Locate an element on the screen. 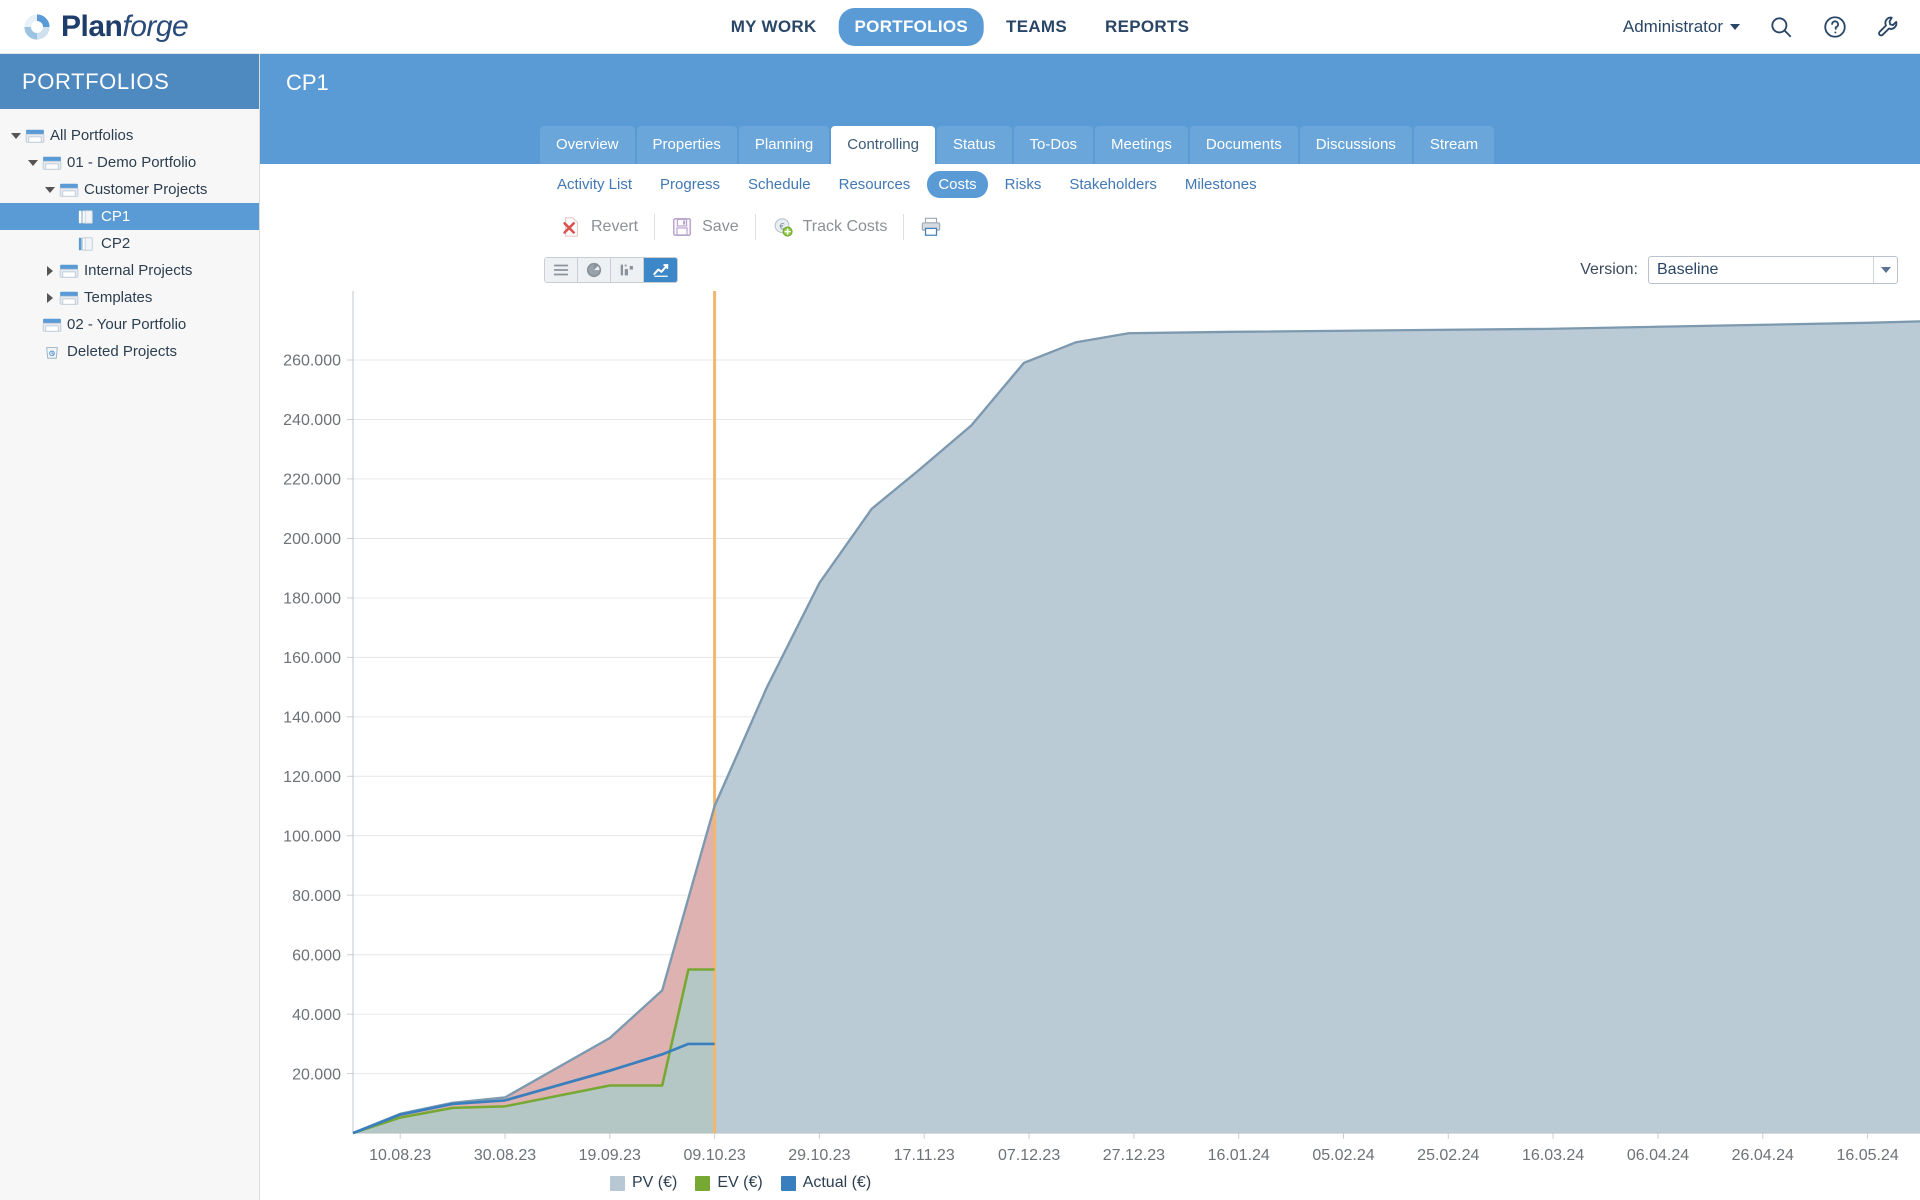 The width and height of the screenshot is (1920, 1200). subtab-risks: Risks is located at coordinates (1023, 184).